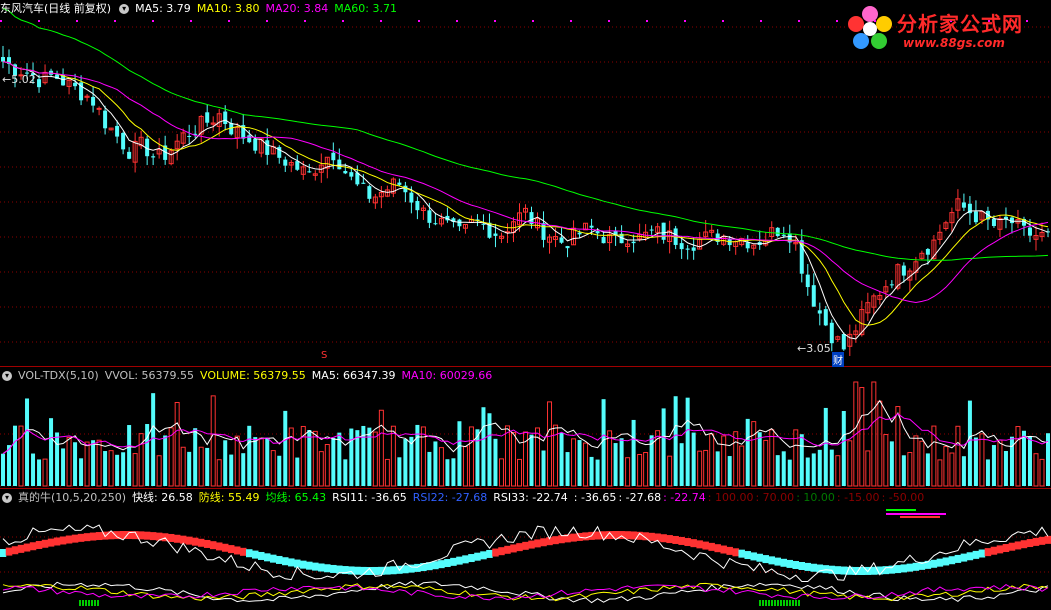 Image resolution: width=1051 pixels, height=610 pixels. I want to click on avg-line-value: 均线: 65.43, so click(296, 497).